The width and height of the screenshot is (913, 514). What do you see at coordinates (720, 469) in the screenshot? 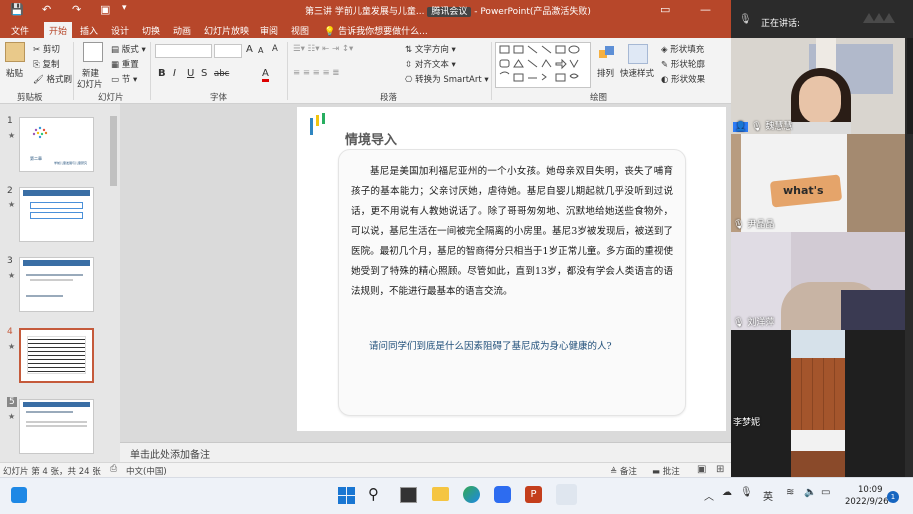
I see `sorter-view-icon: ⊞` at bounding box center [720, 469].